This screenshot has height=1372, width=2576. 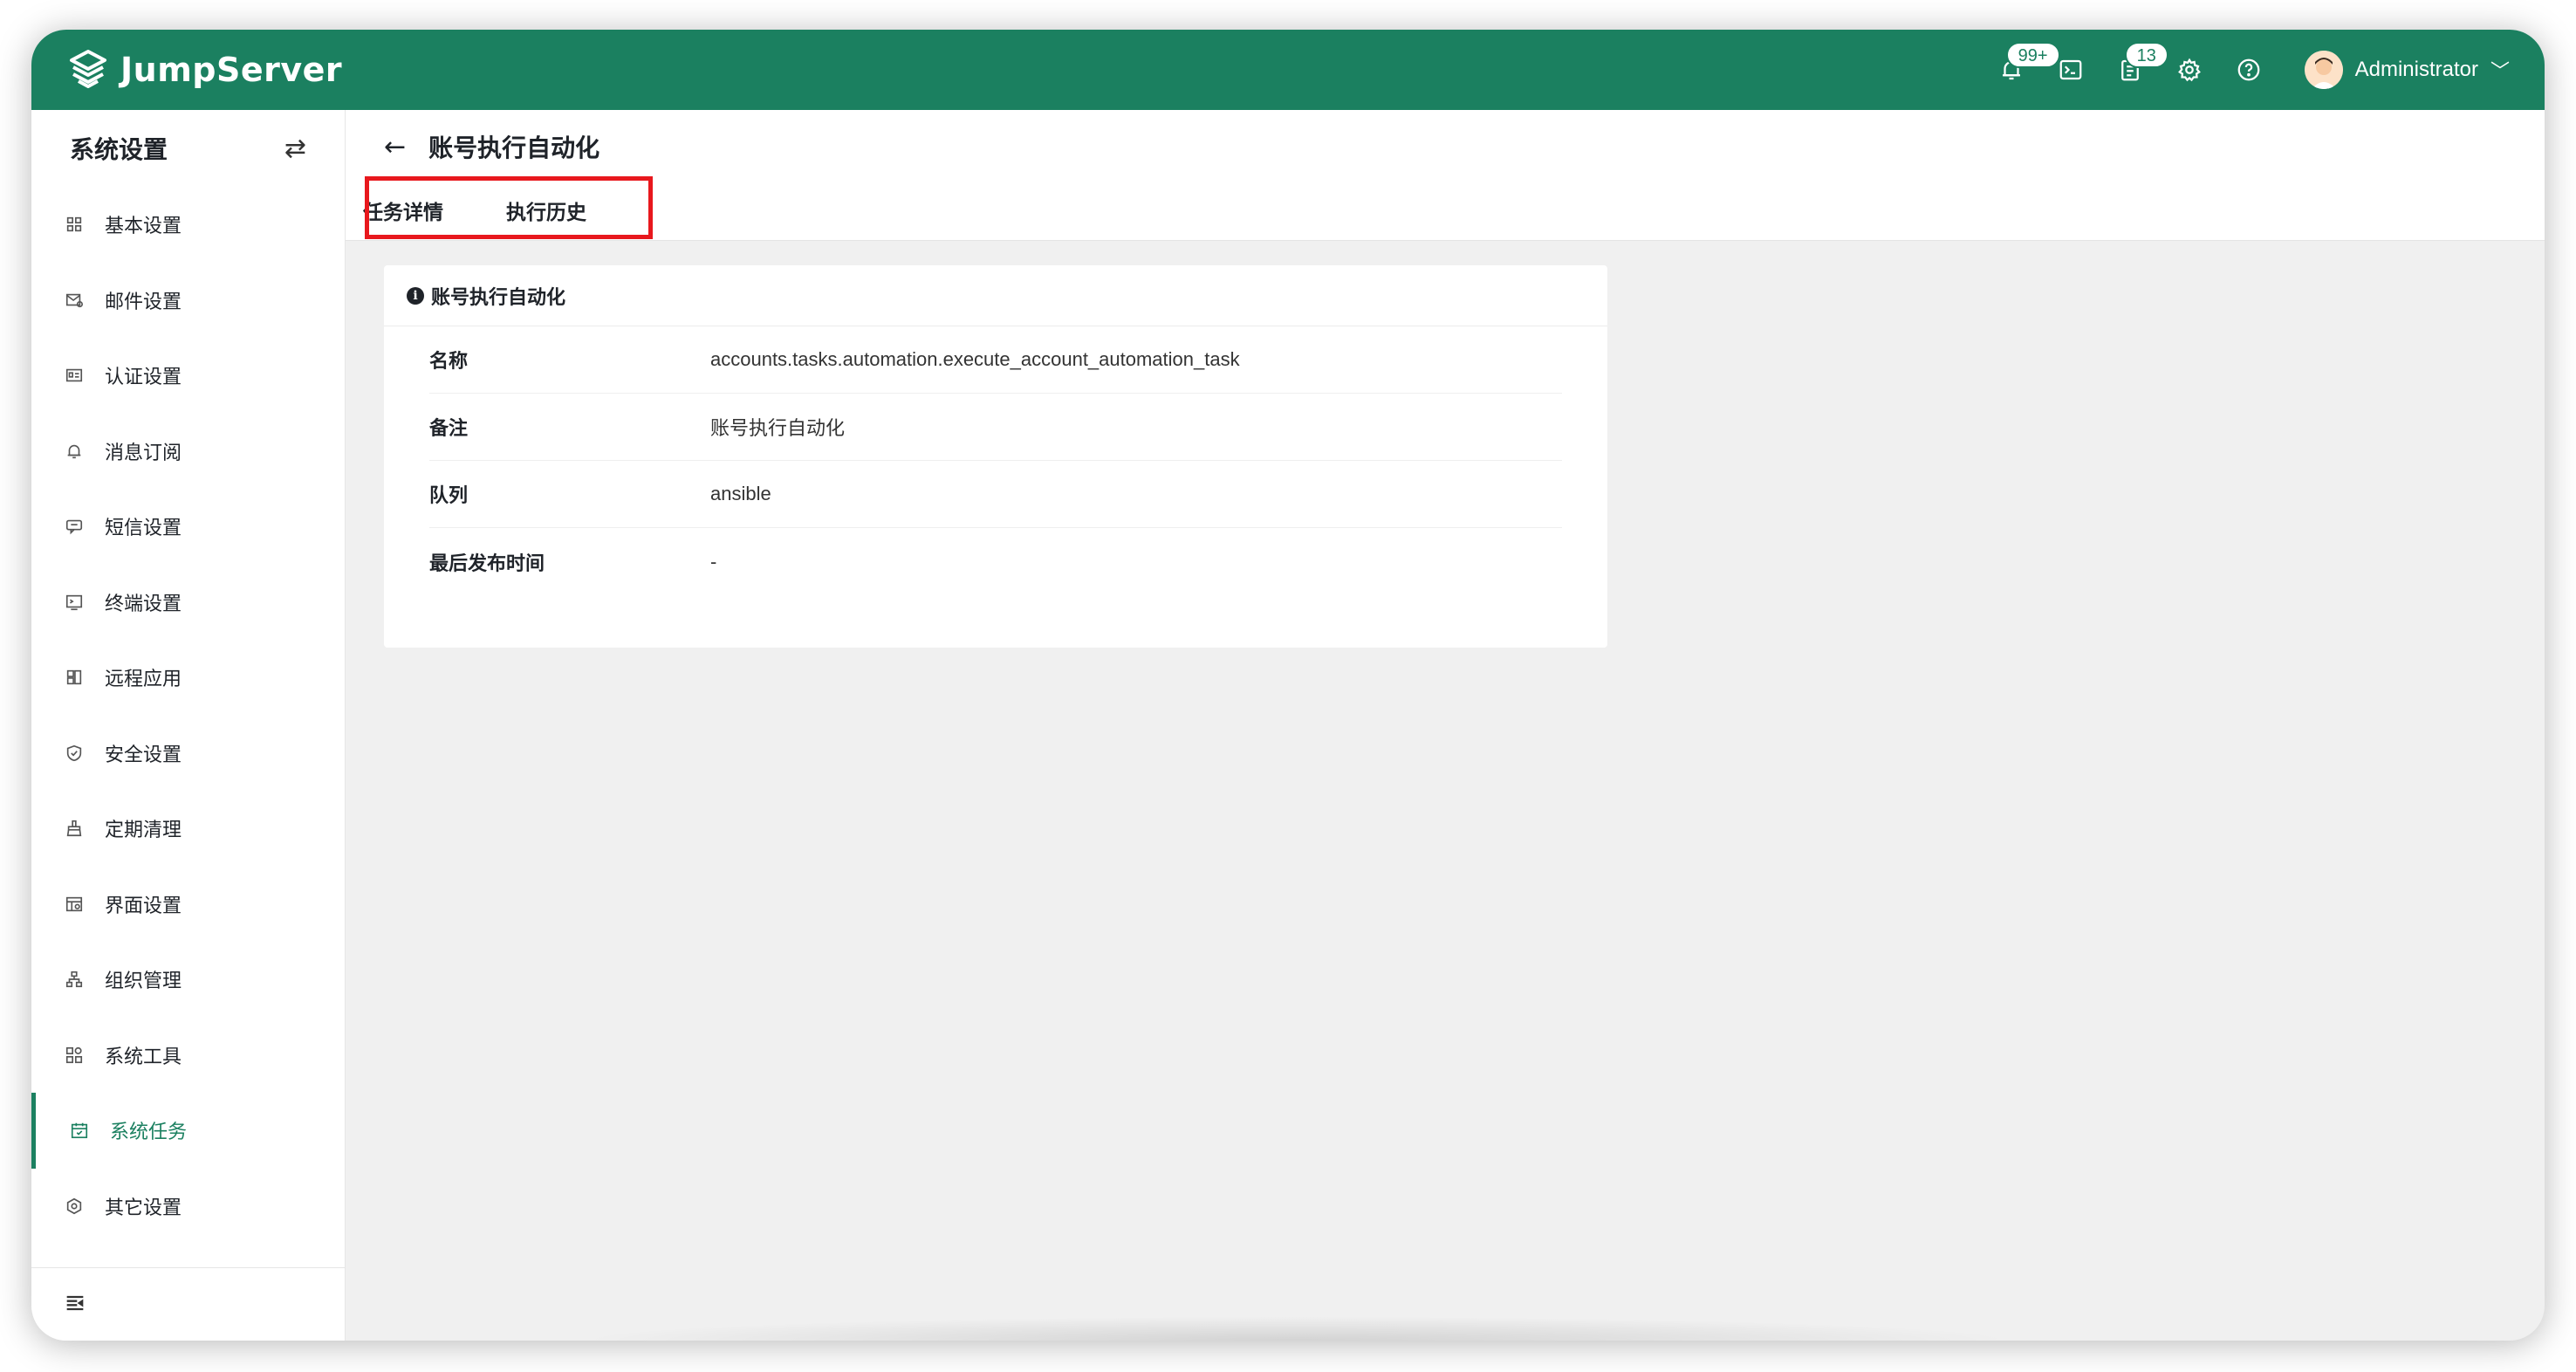 What do you see at coordinates (416, 295) in the screenshot?
I see `info-icon: i` at bounding box center [416, 295].